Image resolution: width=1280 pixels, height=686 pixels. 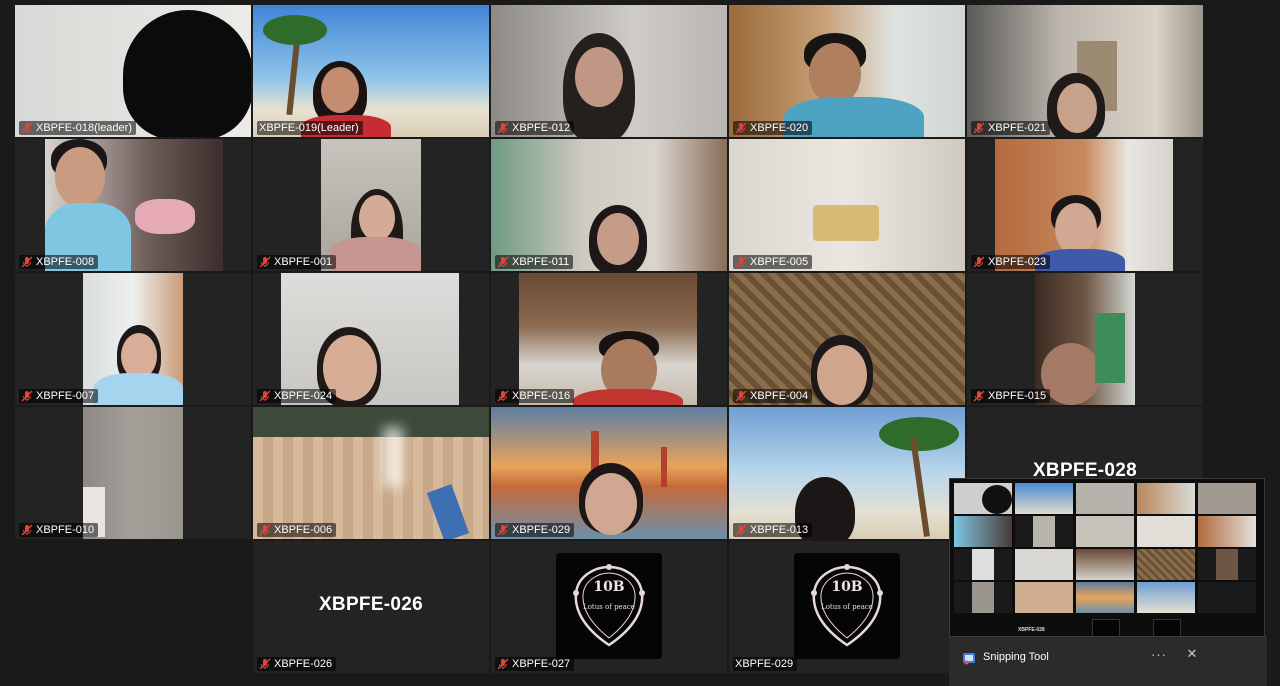 I want to click on participant-name-tag: XBPFE-005, so click(x=773, y=262).